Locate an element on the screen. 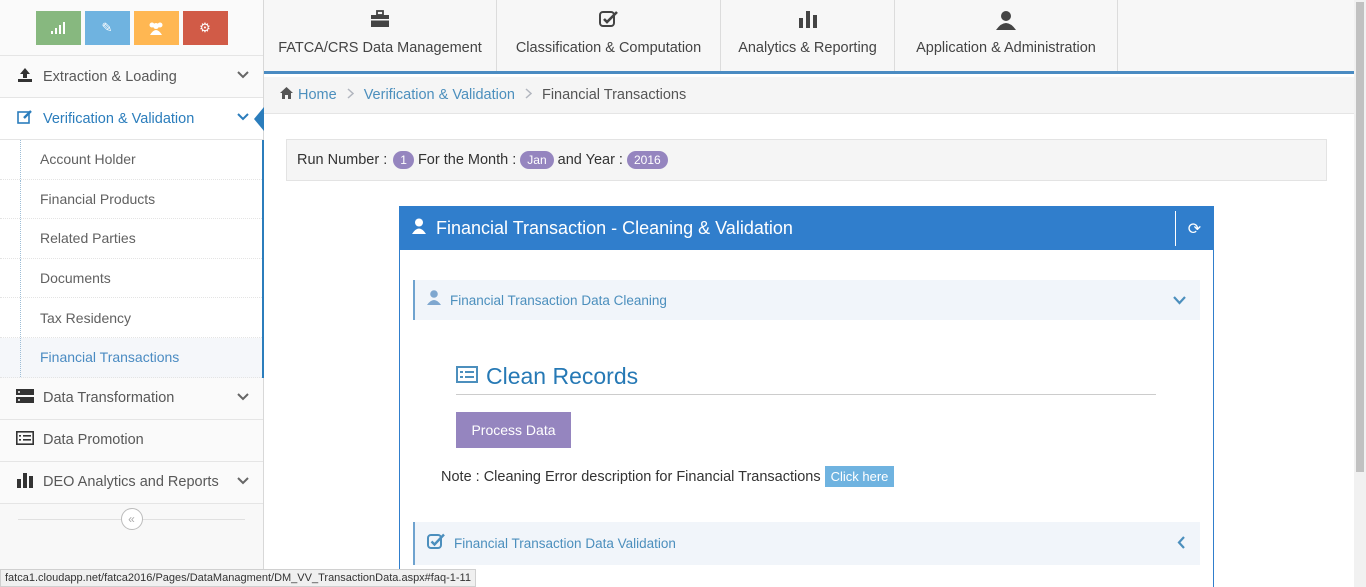 The image size is (1366, 587). submenu-item-account-holder: Account Holder is located at coordinates (131, 160).